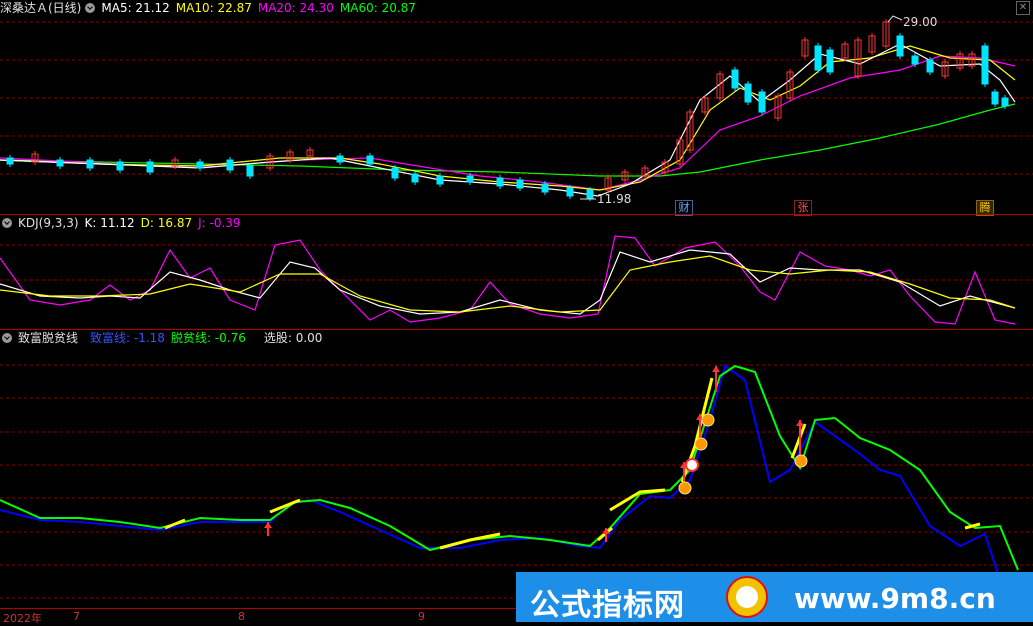 This screenshot has width=1033, height=626. What do you see at coordinates (293, 338) in the screenshot?
I see `select-value: 选股: 0.00` at bounding box center [293, 338].